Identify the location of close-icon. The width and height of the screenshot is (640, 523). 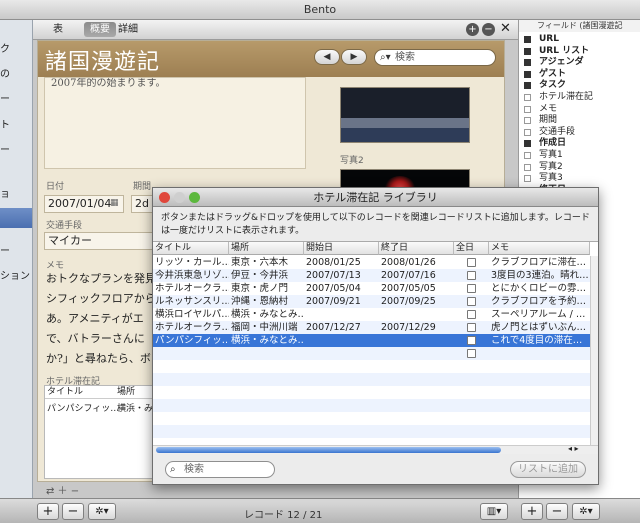
(164, 197).